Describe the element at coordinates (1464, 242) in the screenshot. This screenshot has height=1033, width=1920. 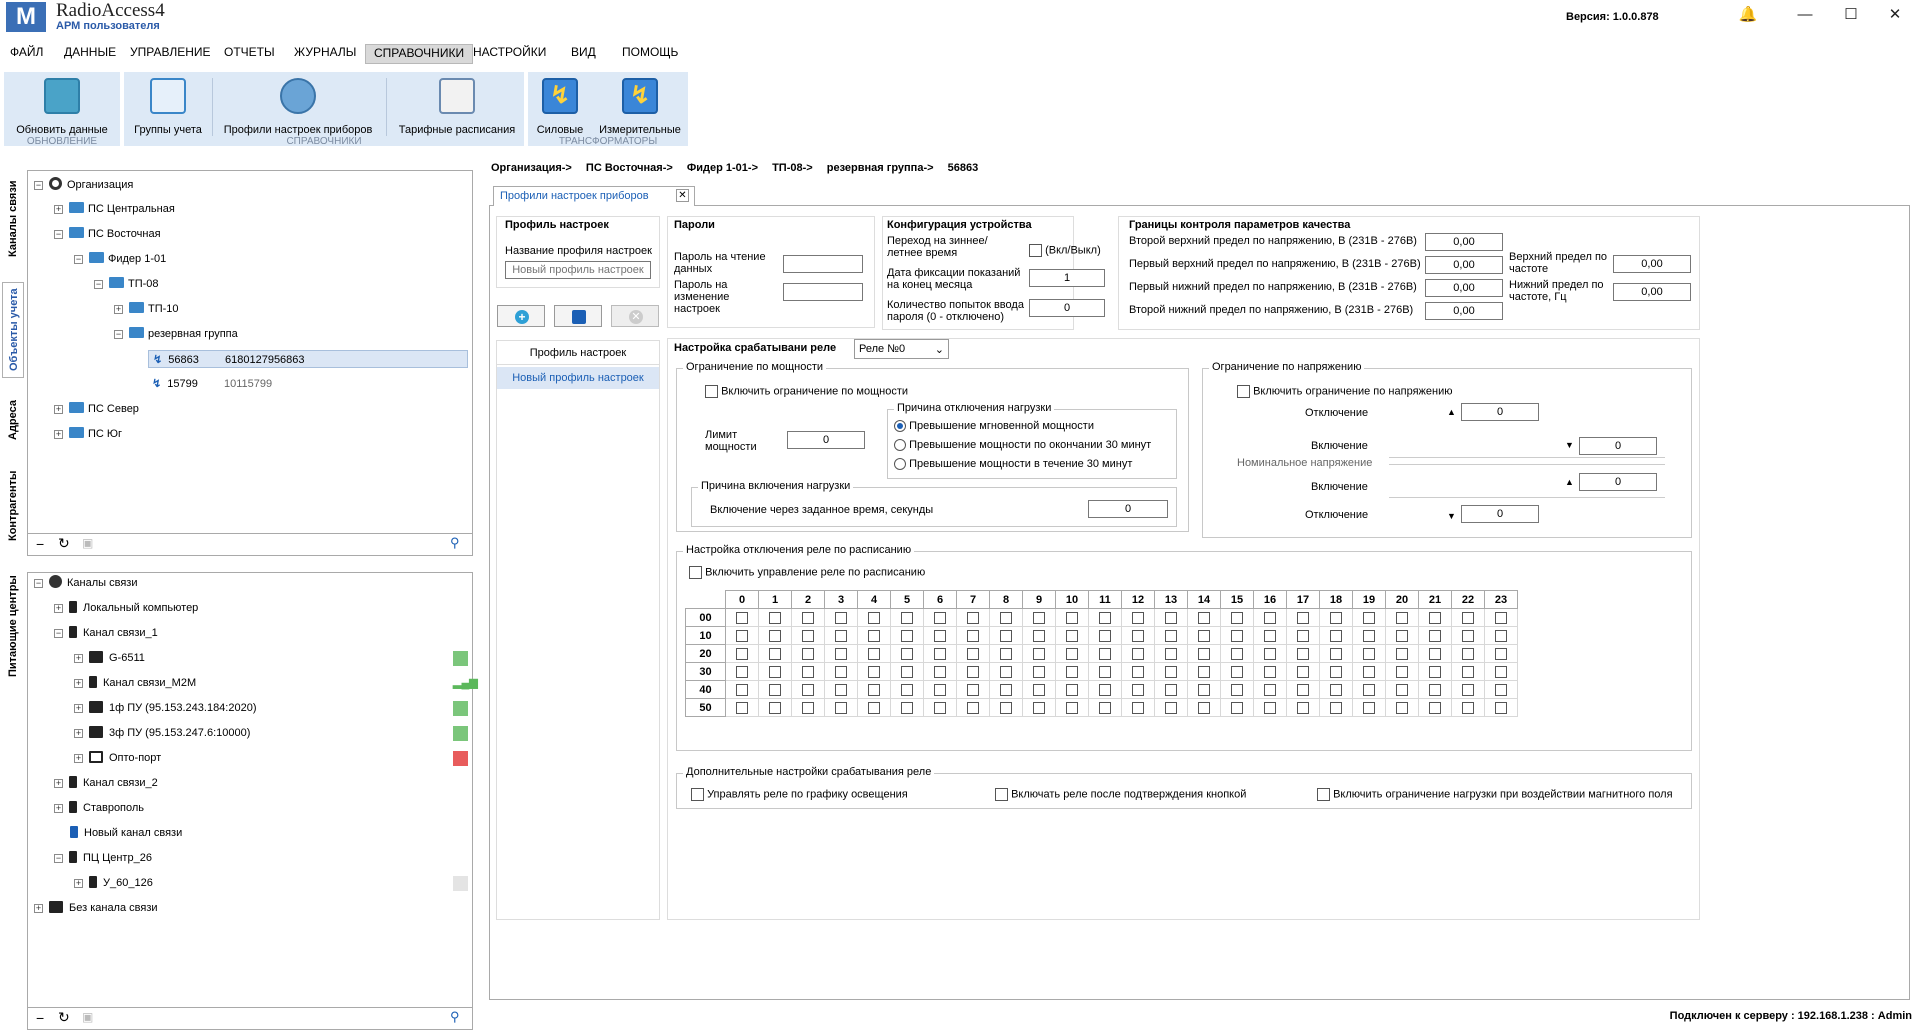
I see `voltage-upper2-input` at that location.